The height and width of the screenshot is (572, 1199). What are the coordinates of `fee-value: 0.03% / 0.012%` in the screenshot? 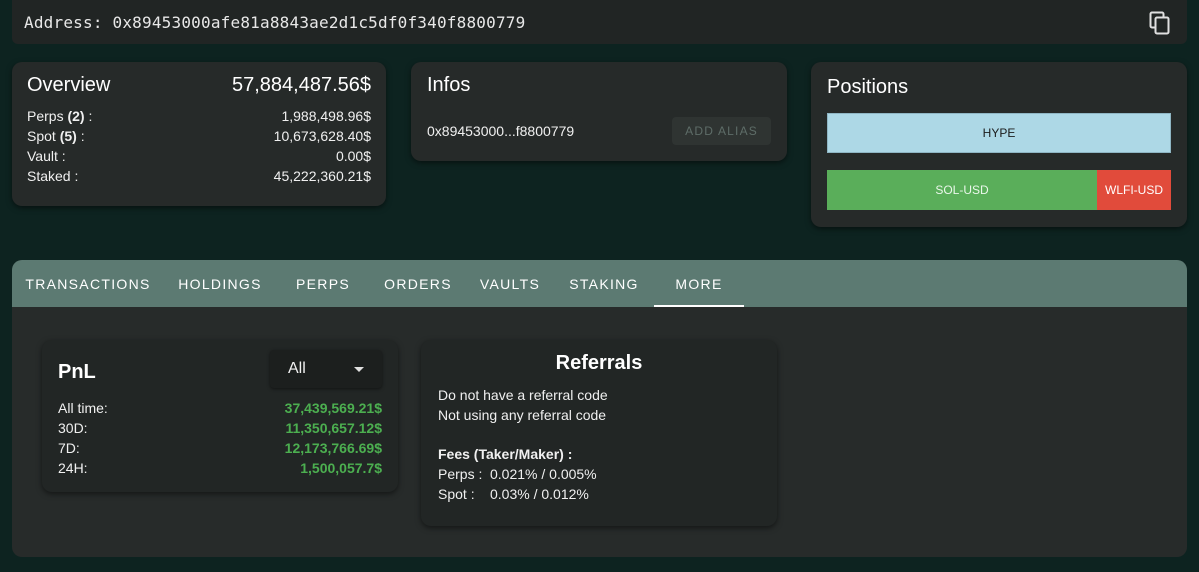 It's located at (539, 494).